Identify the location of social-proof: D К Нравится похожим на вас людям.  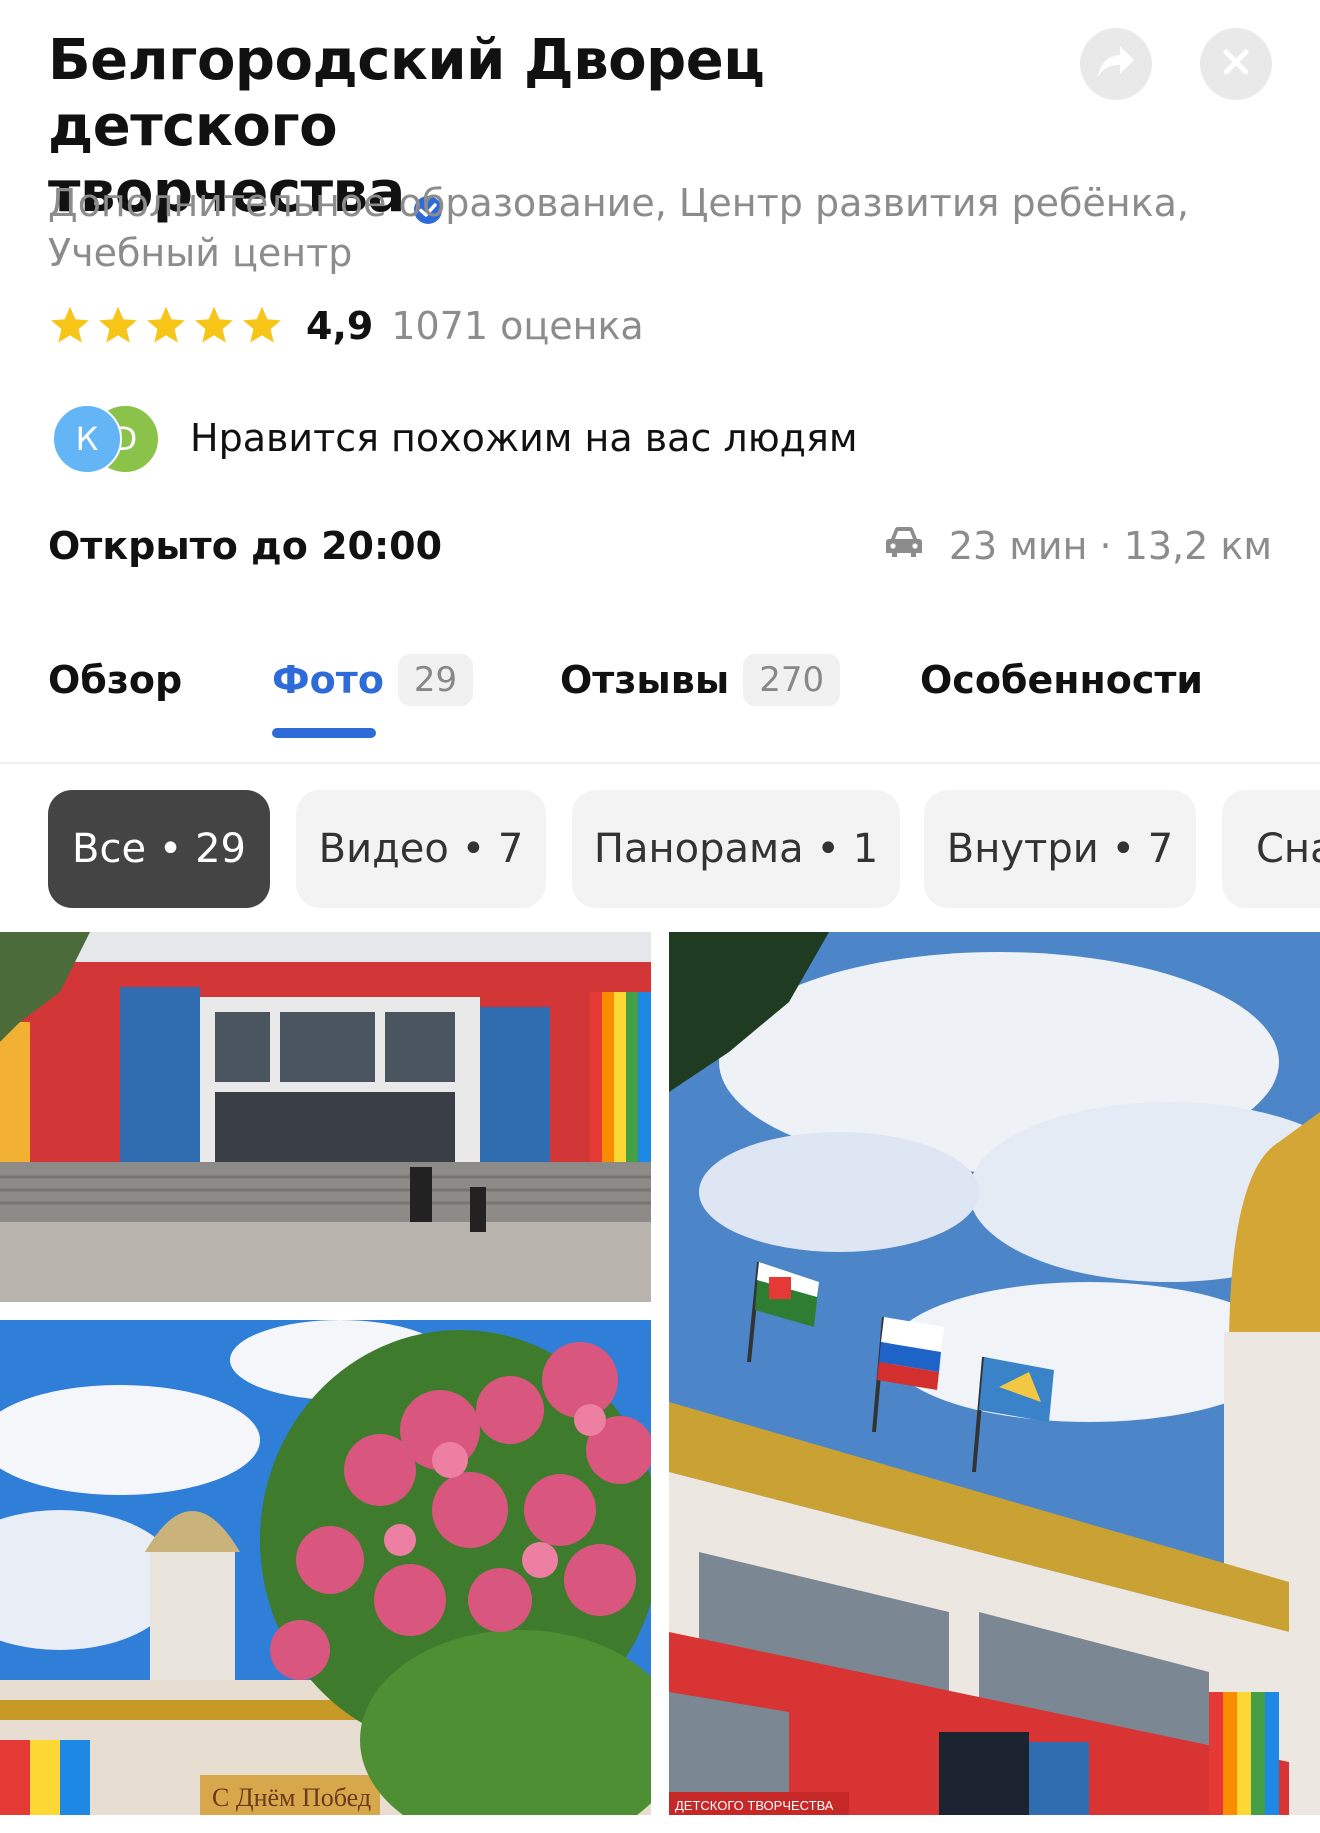
(455, 439).